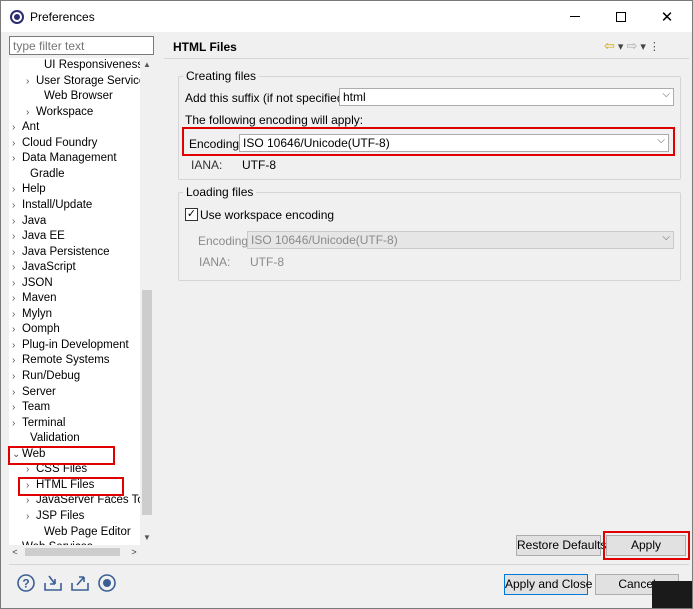  I want to click on back-arrow-icon: ⇦, so click(609, 46).